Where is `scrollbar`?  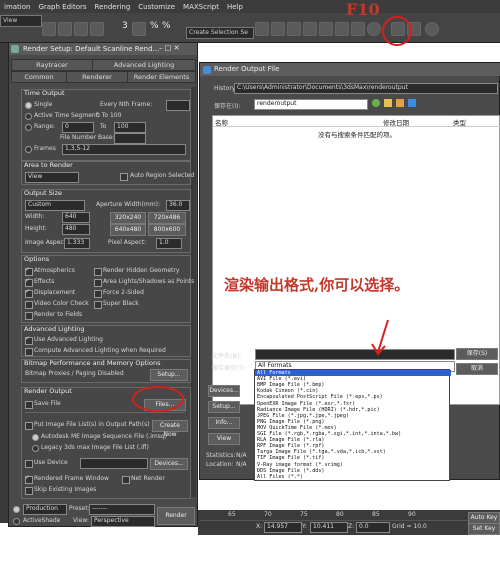
scrollbar is located at coordinates (193, 292).